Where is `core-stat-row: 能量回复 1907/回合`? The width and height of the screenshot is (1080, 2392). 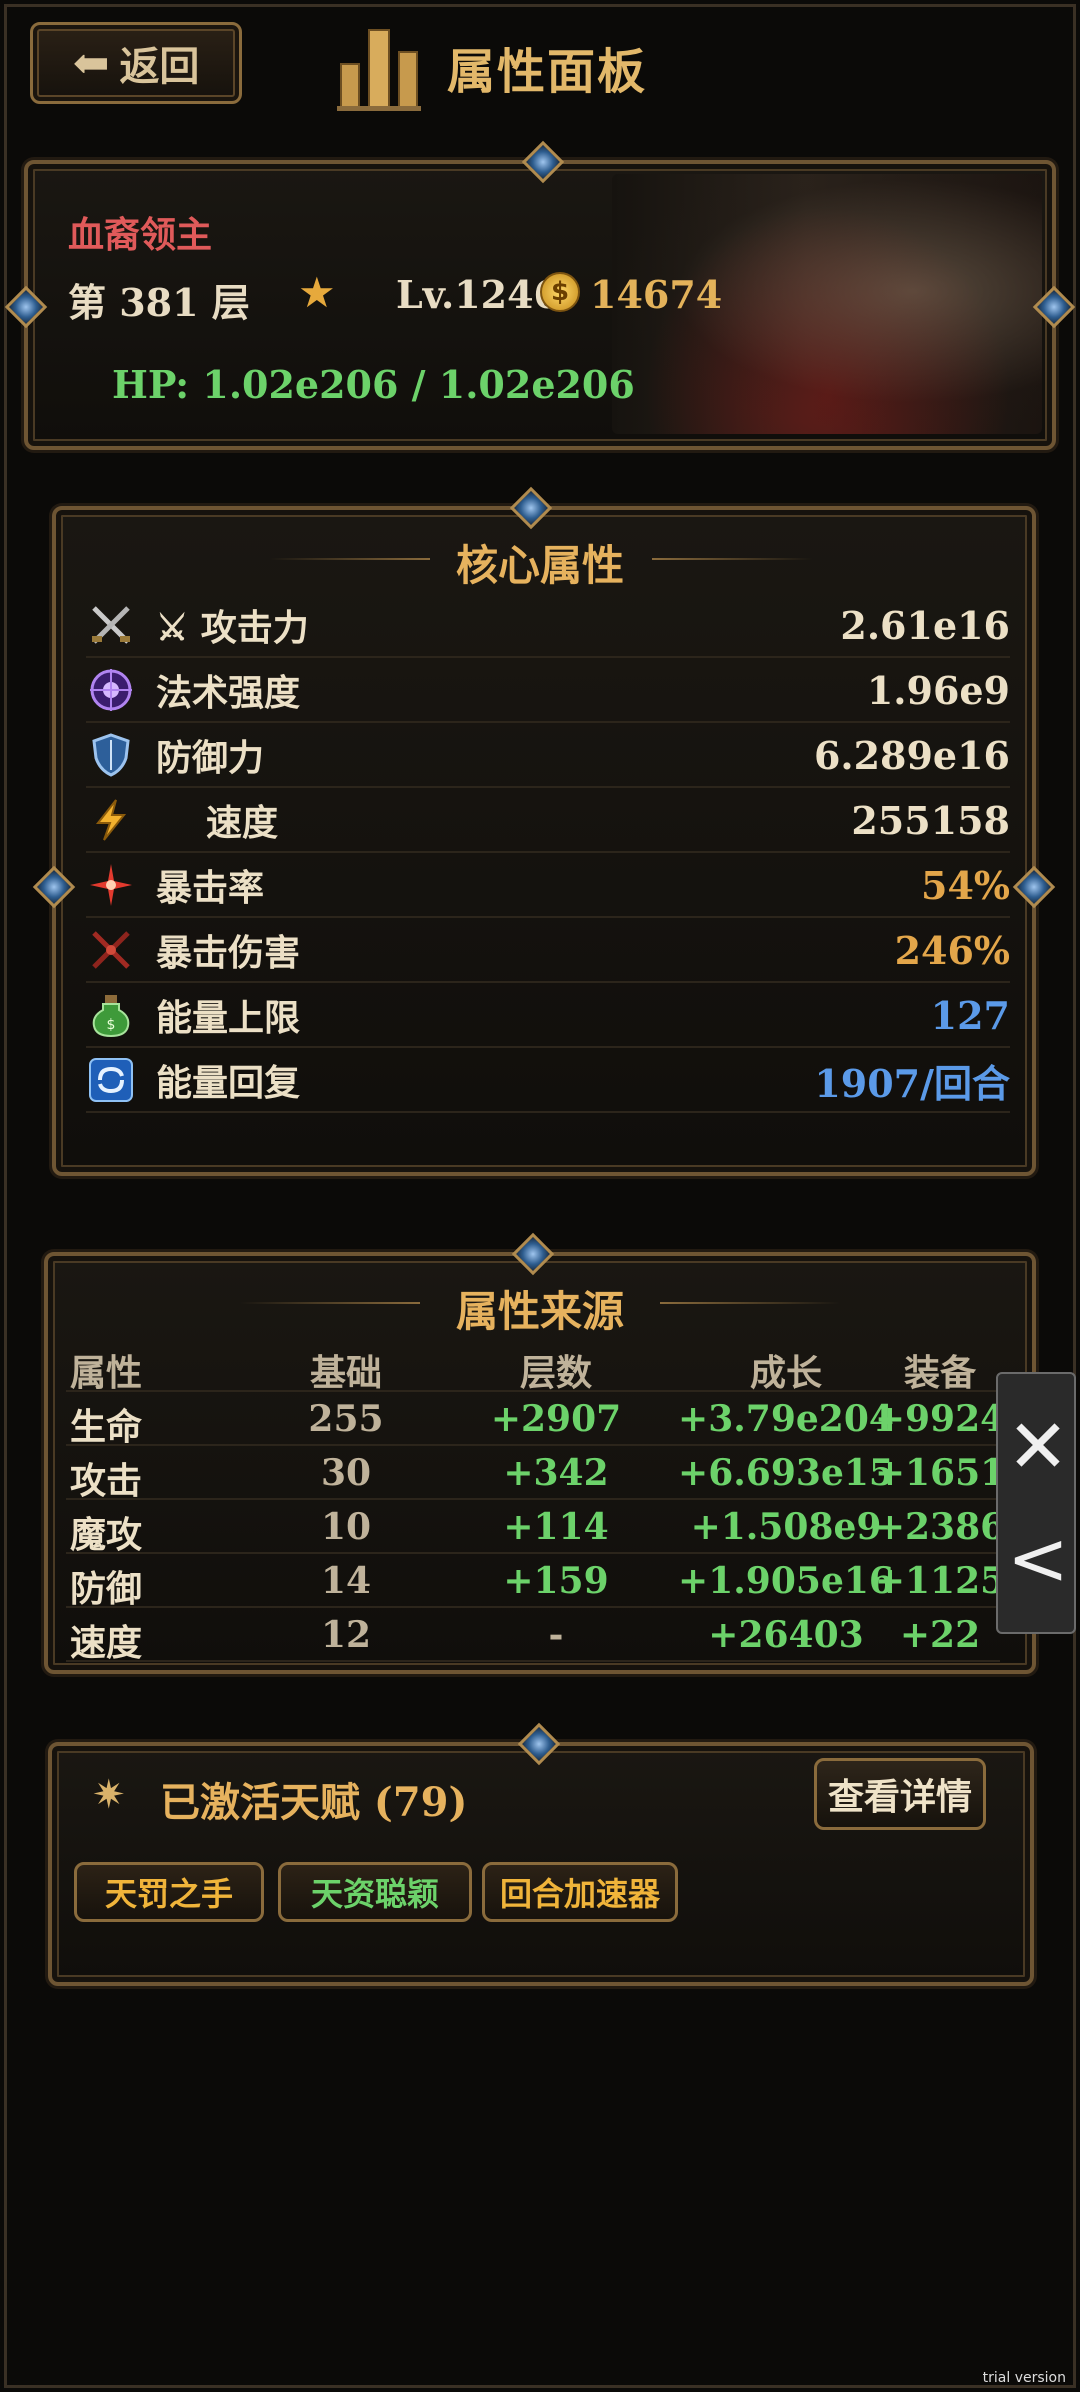 core-stat-row: 能量回复 1907/回合 is located at coordinates (548, 1081).